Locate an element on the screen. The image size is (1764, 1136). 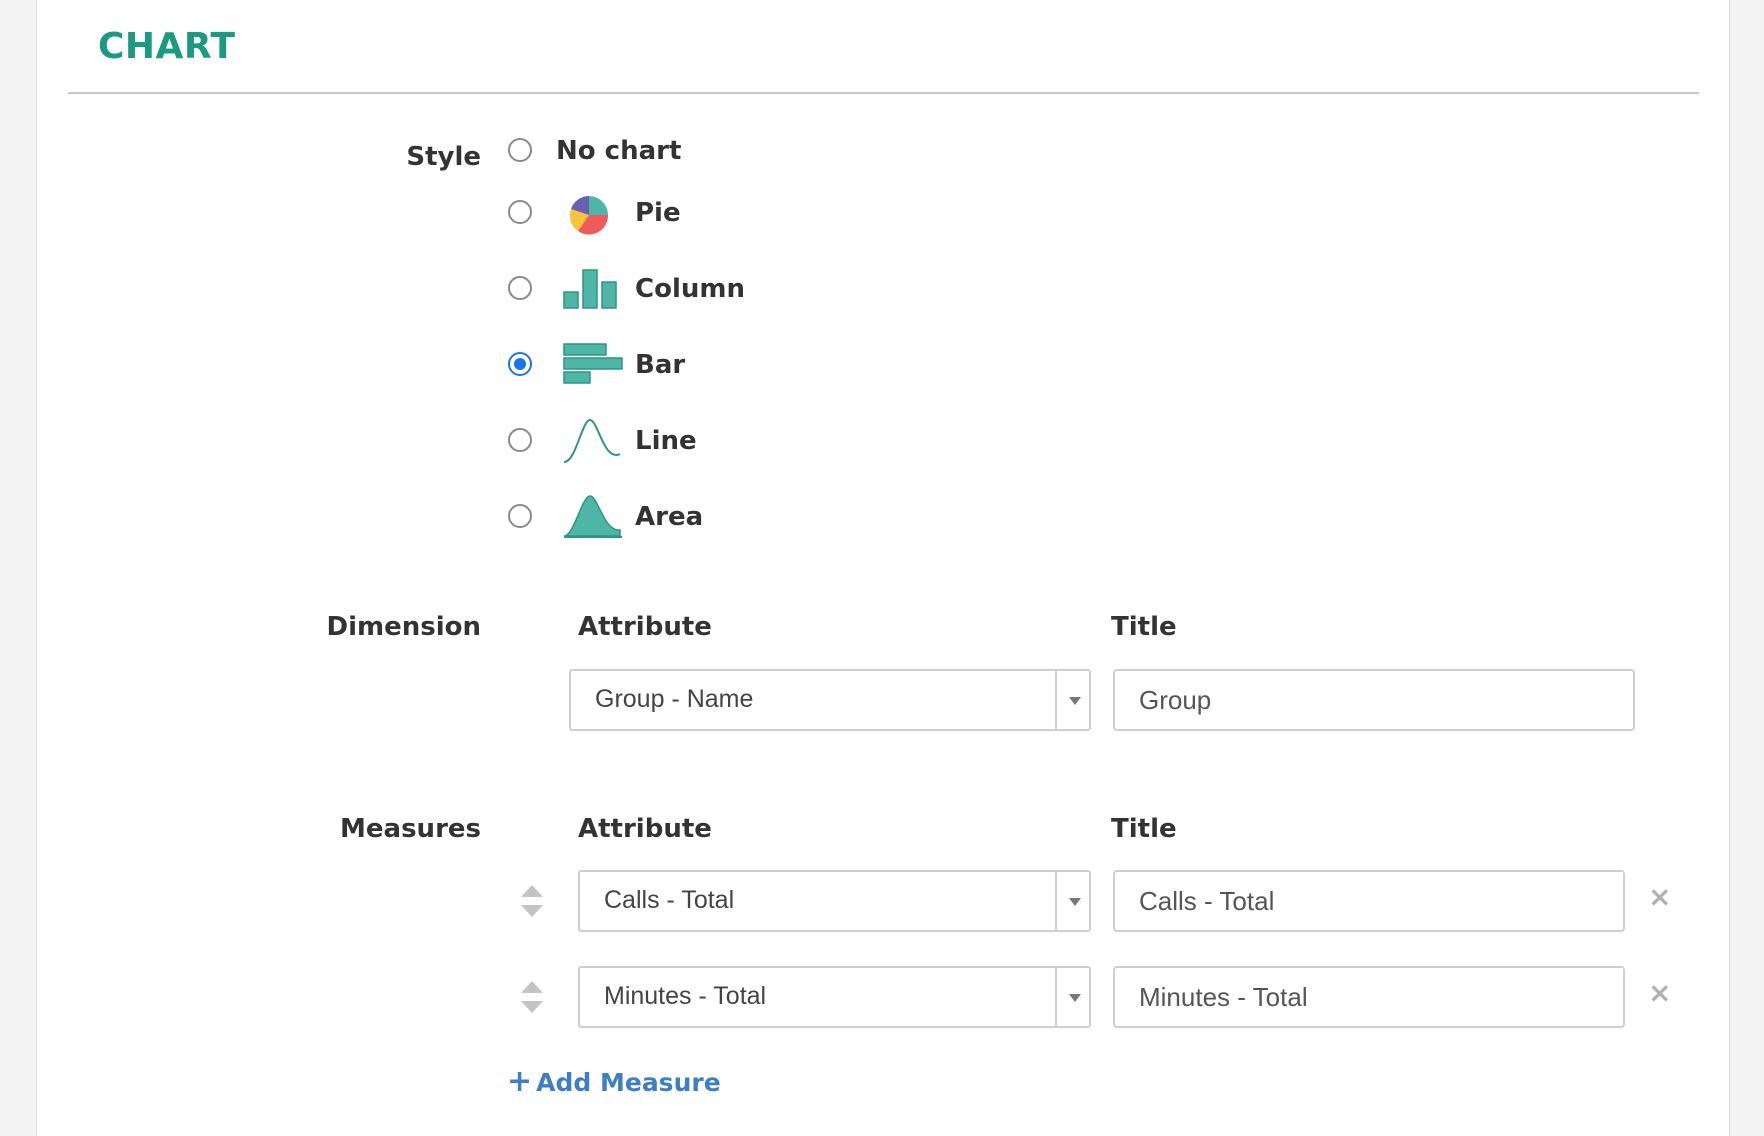
radio-no-chart is located at coordinates (520, 150).